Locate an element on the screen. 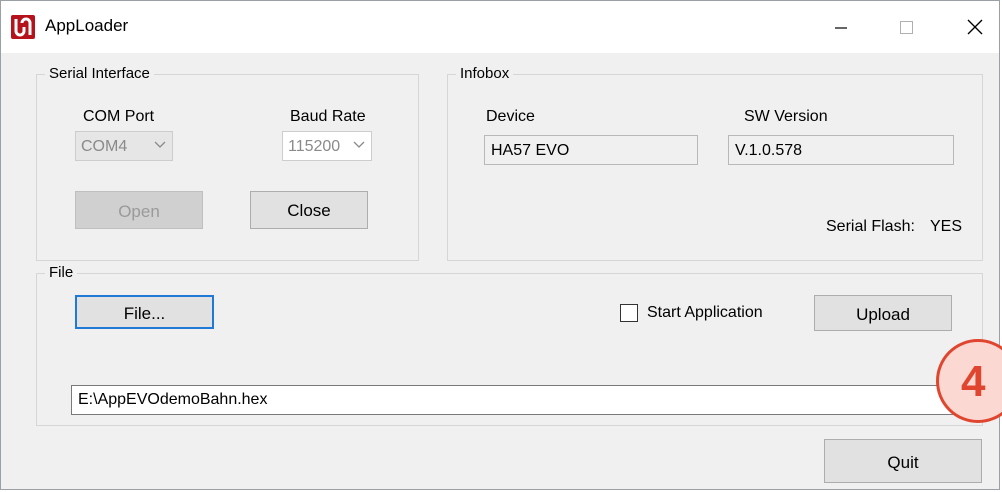 This screenshot has width=1002, height=492. window-title: AppLoader is located at coordinates (87, 25).